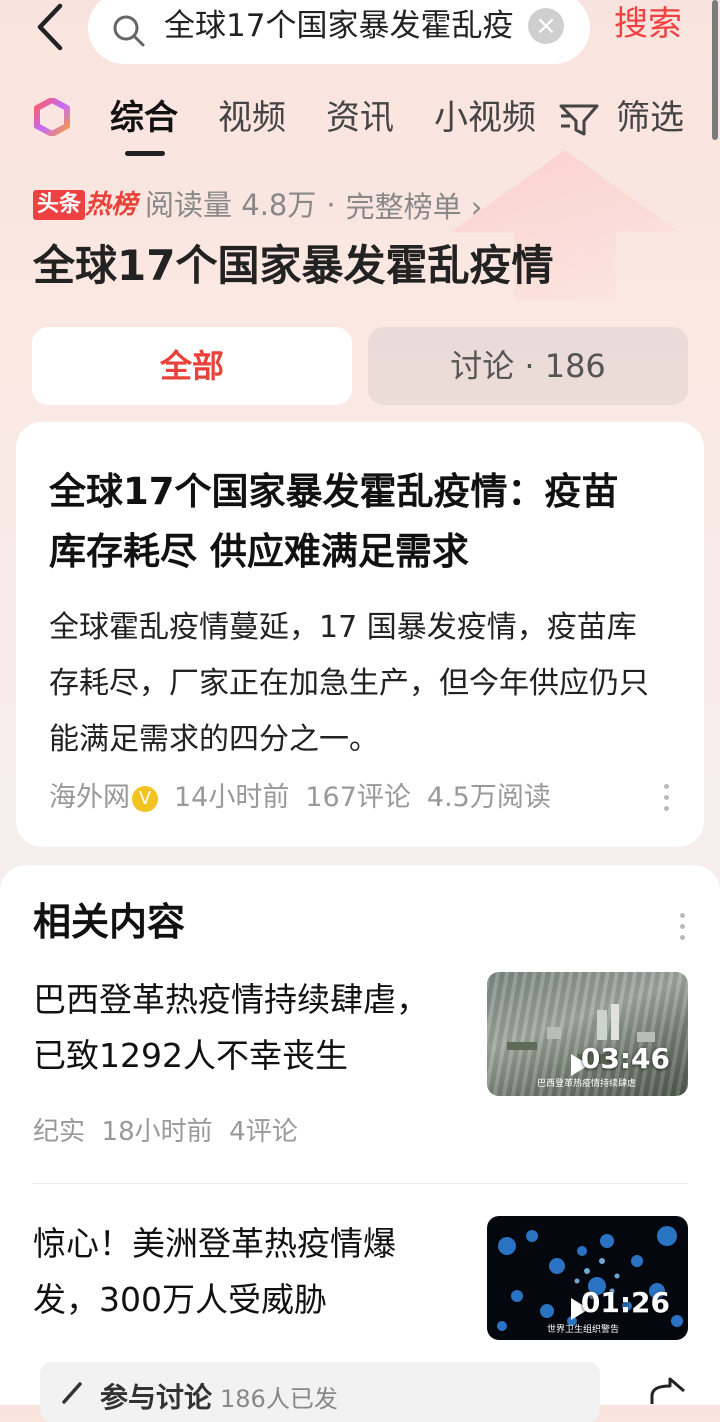 The image size is (720, 1422). I want to click on pen-icon, so click(72, 1393).